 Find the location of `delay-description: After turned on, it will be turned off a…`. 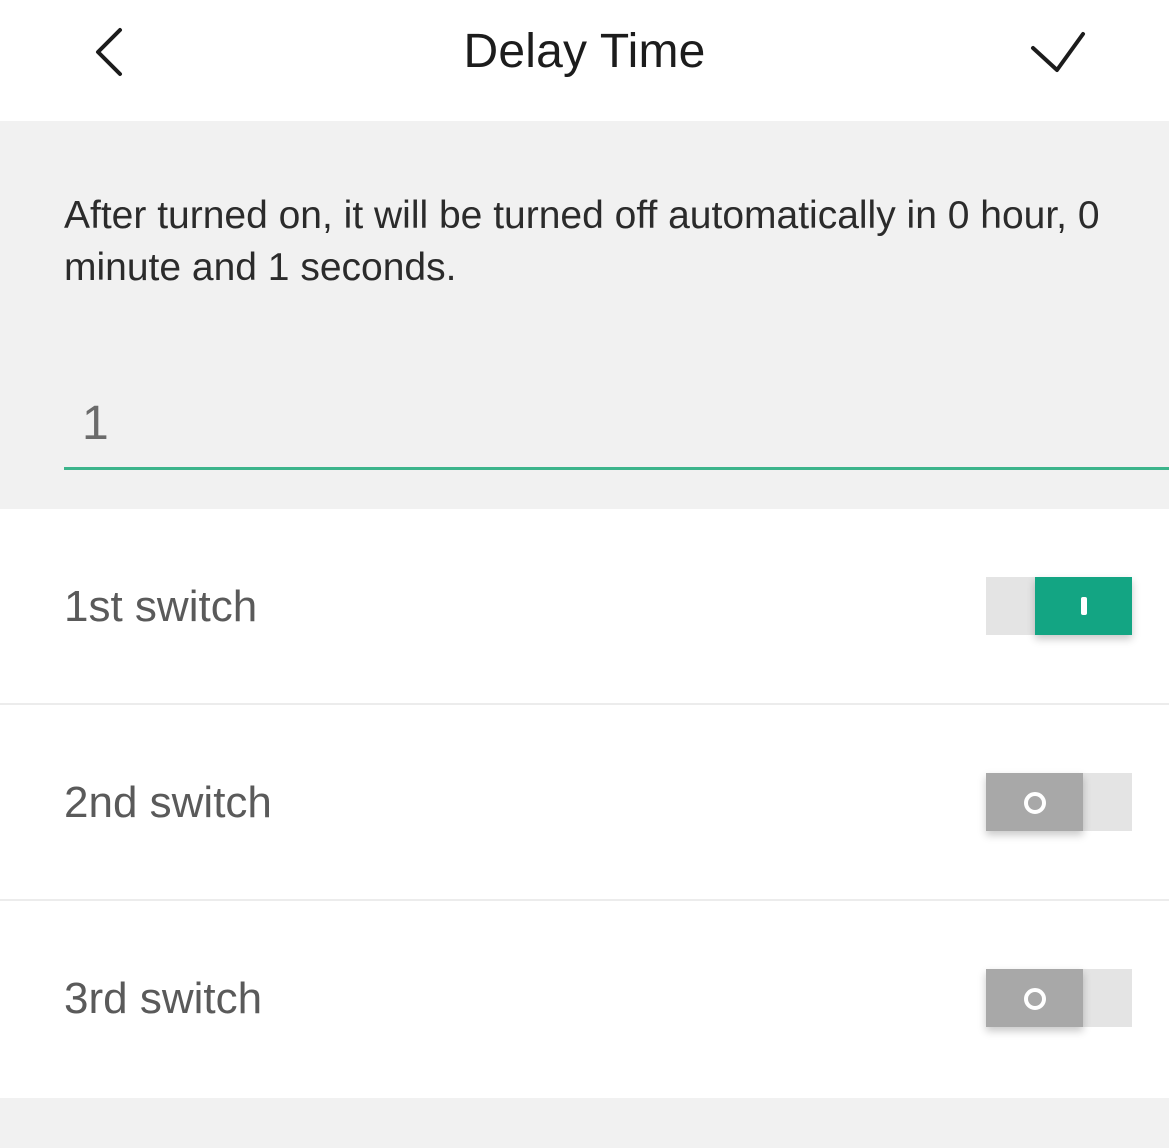

delay-description: After turned on, it will be turned off a… is located at coordinates (582, 241).